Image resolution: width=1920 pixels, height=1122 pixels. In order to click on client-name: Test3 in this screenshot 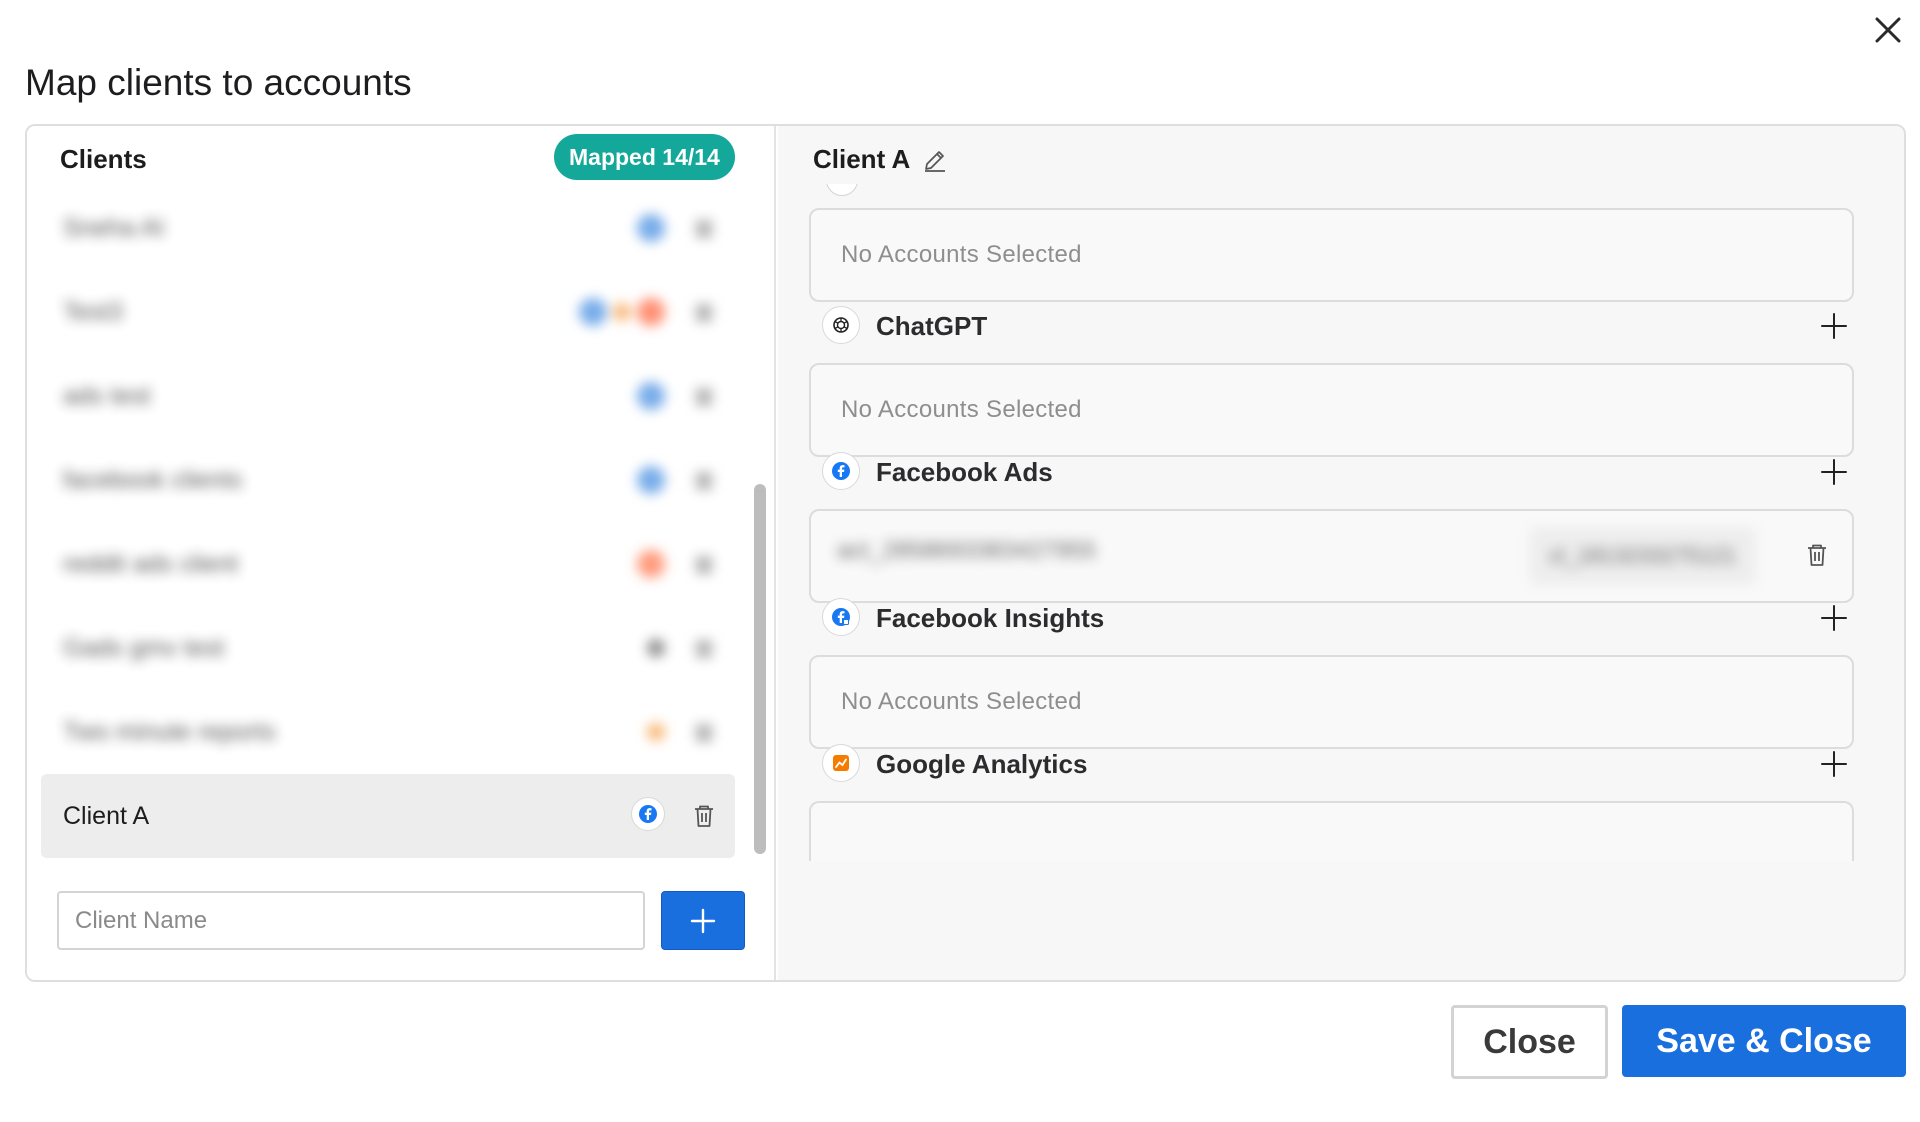, I will do `click(93, 312)`.